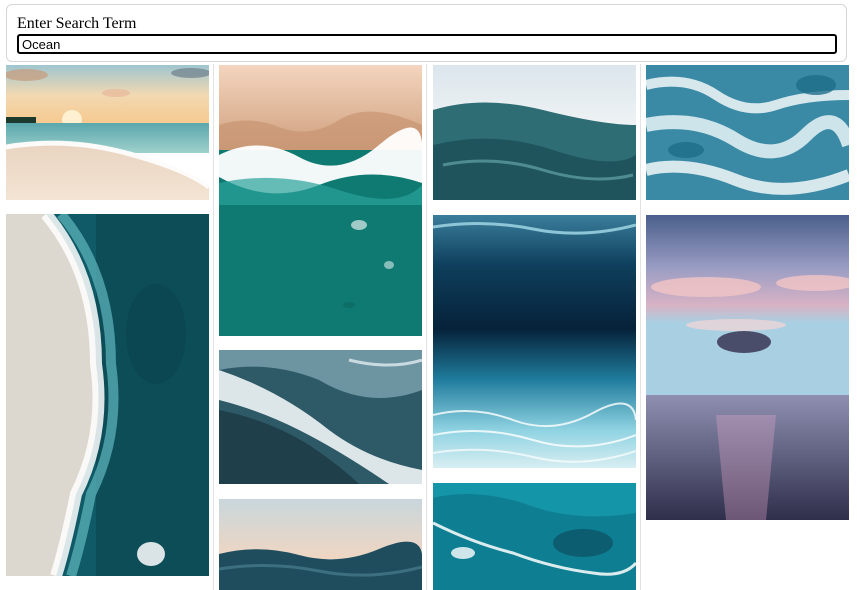  What do you see at coordinates (427, 44) in the screenshot?
I see `search-input` at bounding box center [427, 44].